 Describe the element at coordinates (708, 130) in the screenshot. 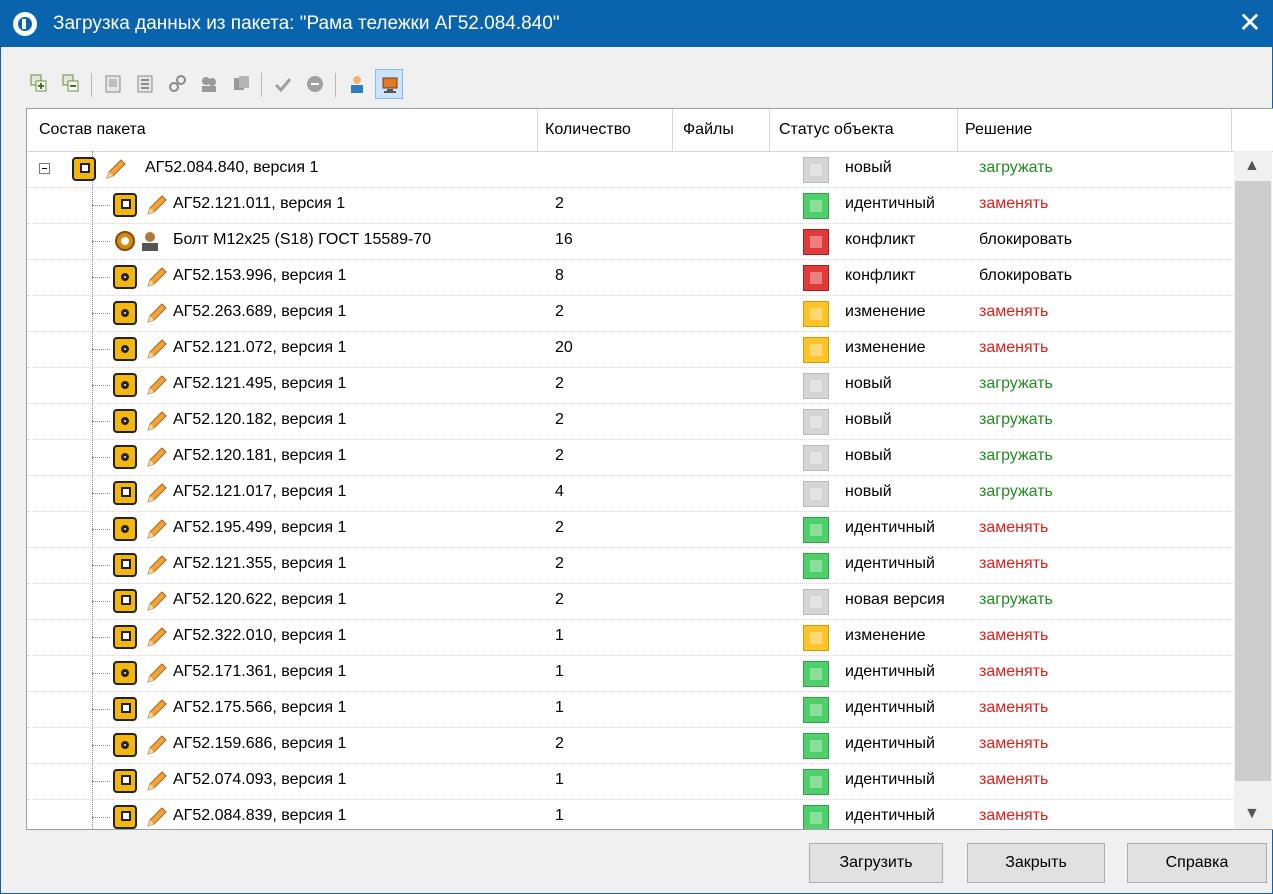

I see `column-header-files: Файлы` at that location.